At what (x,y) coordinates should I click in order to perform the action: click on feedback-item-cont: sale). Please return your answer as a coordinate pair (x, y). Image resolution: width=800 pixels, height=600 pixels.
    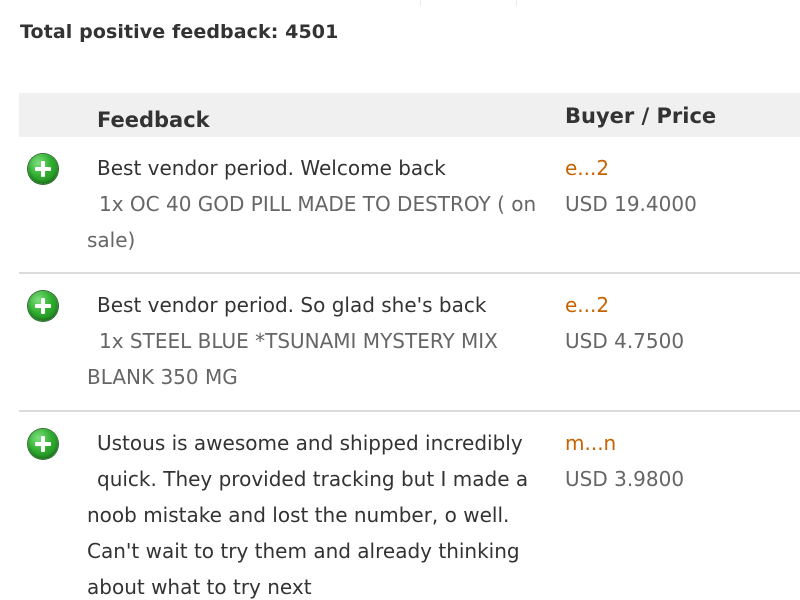
    Looking at the image, I should click on (111, 240).